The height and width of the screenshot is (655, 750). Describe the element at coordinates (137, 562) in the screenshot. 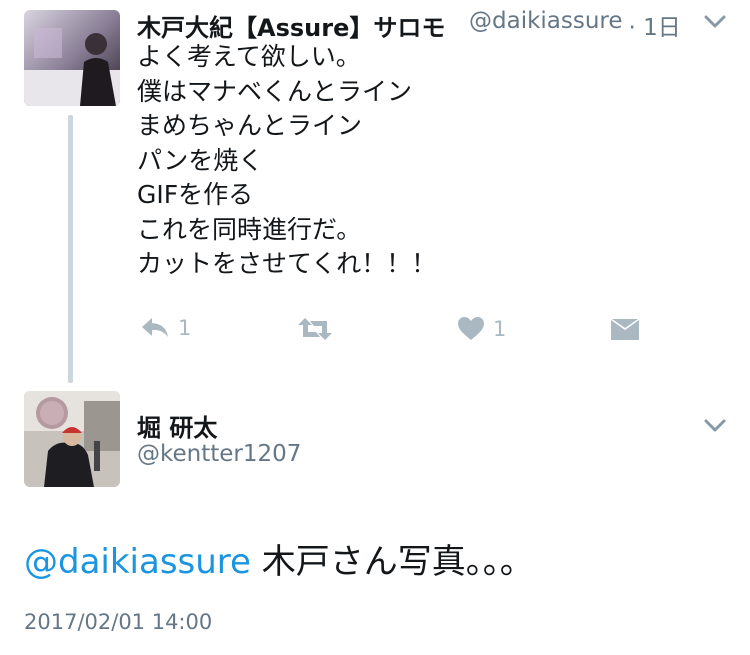

I see `mention-link: @daikiassure` at that location.